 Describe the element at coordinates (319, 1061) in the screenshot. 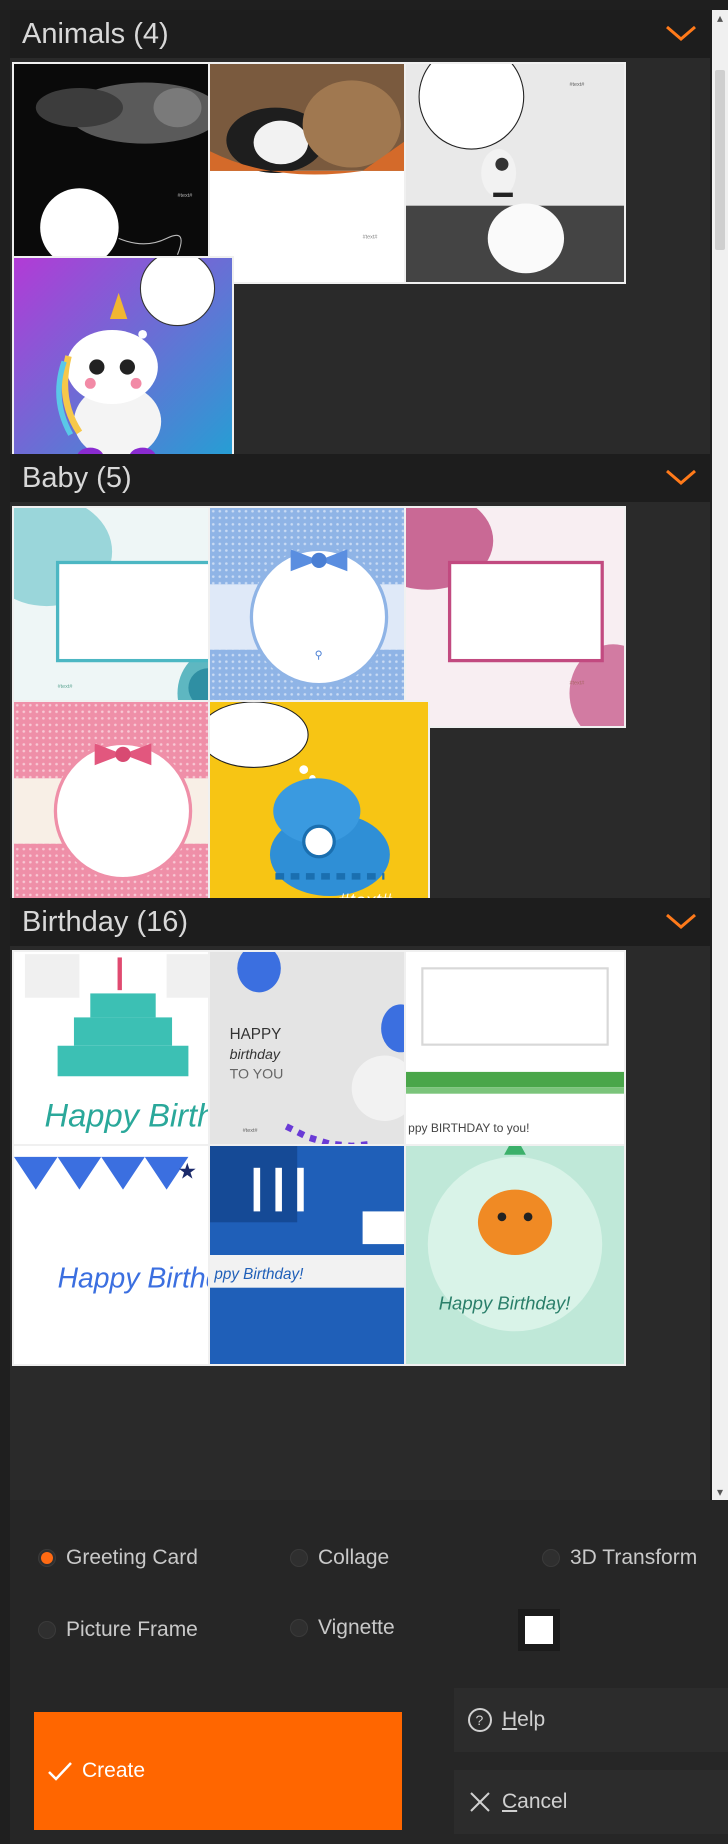

I see `template-card: HAPPY birthday TO YOU #text#` at that location.